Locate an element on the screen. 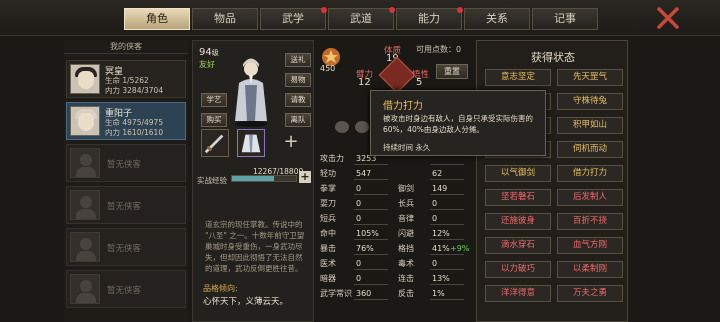 The height and width of the screenshot is (322, 720). state-badge: 血气方刚 is located at coordinates (590, 245).